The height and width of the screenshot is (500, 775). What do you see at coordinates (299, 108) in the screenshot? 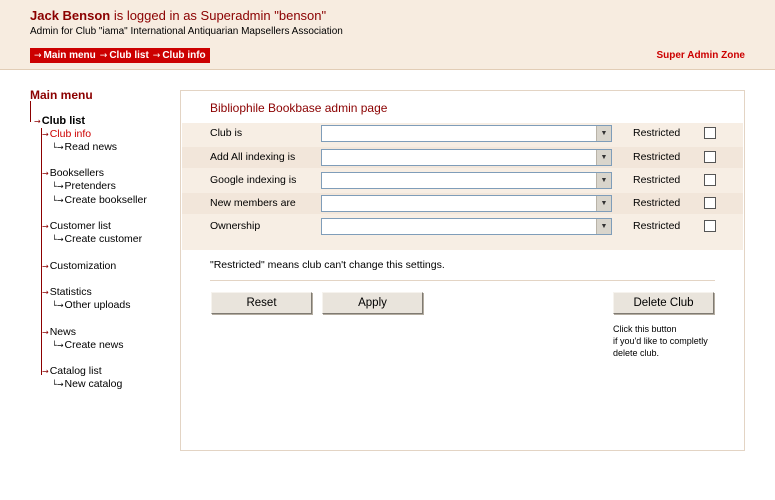
I see `page-title: Bibliophile Bookbase admin page` at bounding box center [299, 108].